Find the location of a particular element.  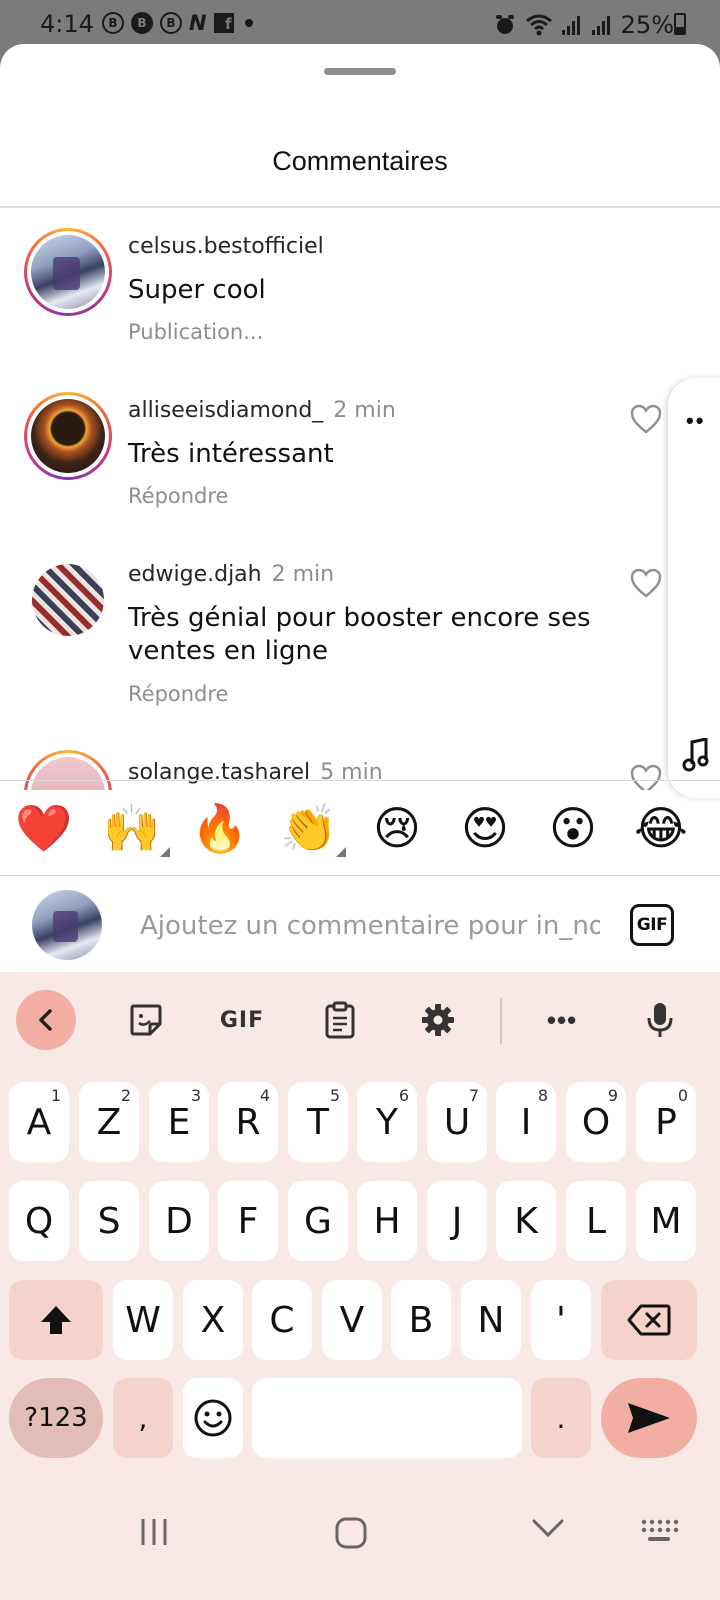

key-label: A is located at coordinates (39, 1122).